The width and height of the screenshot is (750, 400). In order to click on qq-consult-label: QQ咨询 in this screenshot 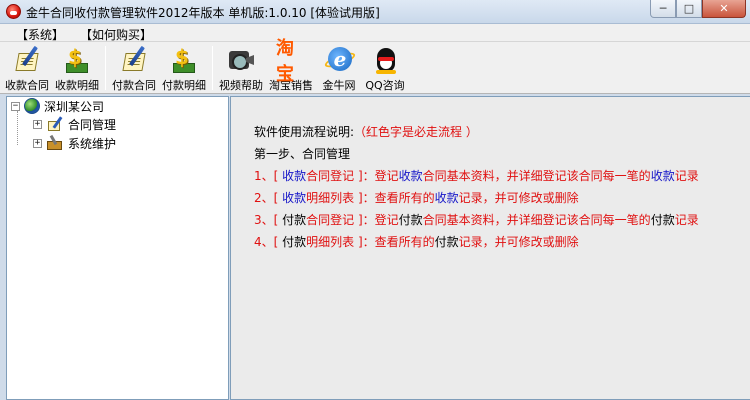, I will do `click(385, 85)`.